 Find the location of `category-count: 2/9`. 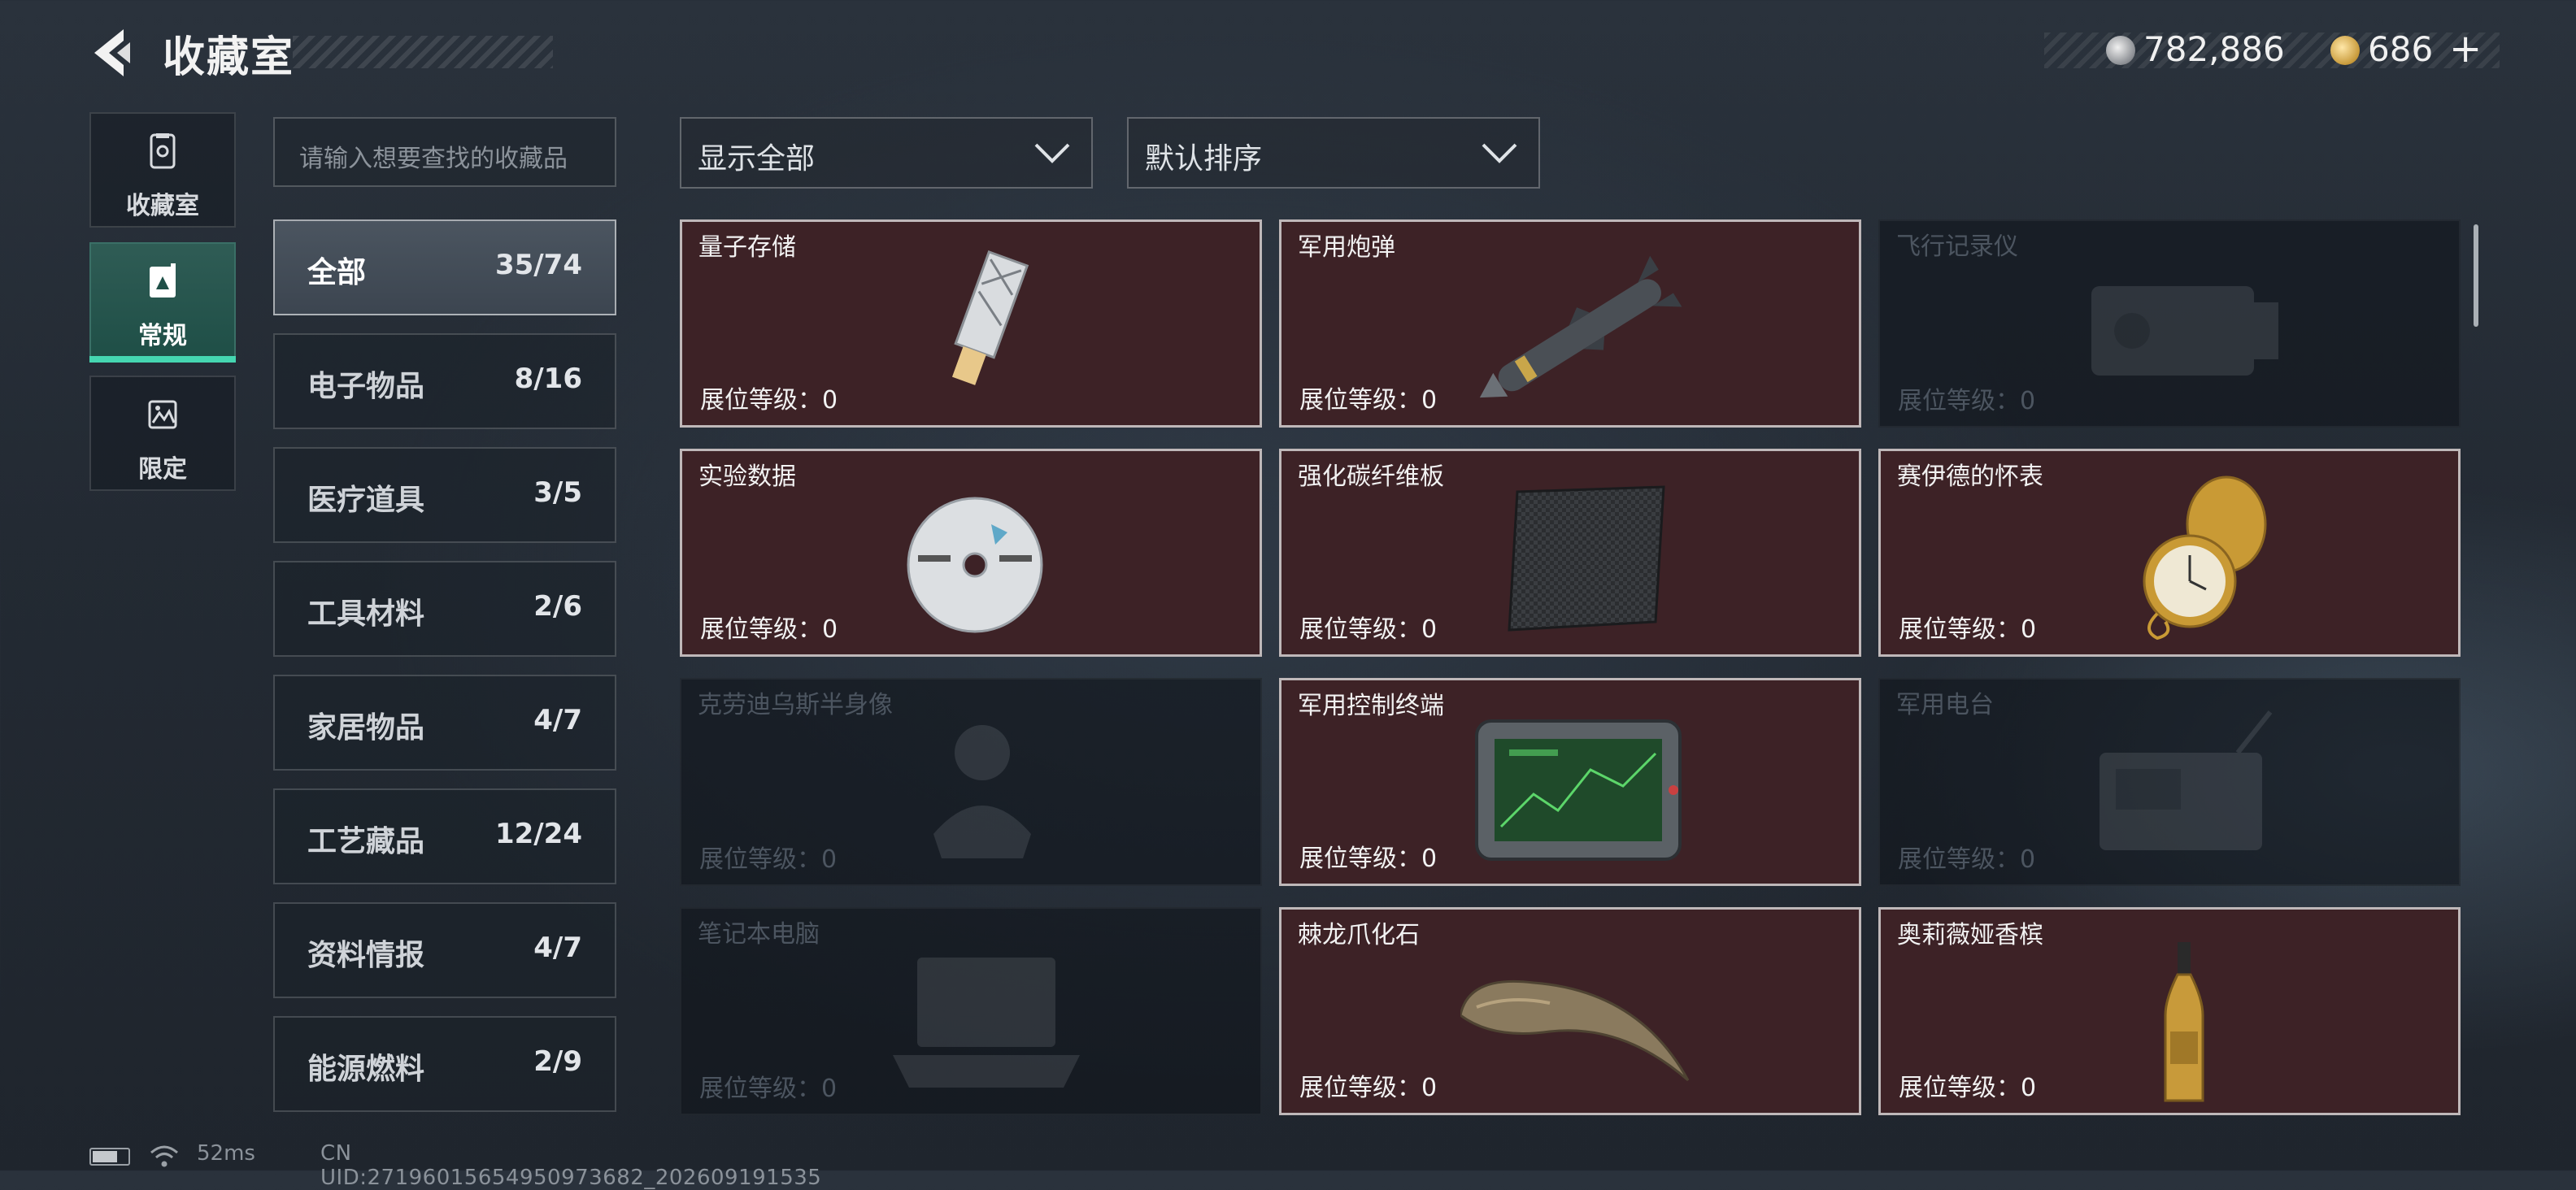

category-count: 2/9 is located at coordinates (558, 1061).